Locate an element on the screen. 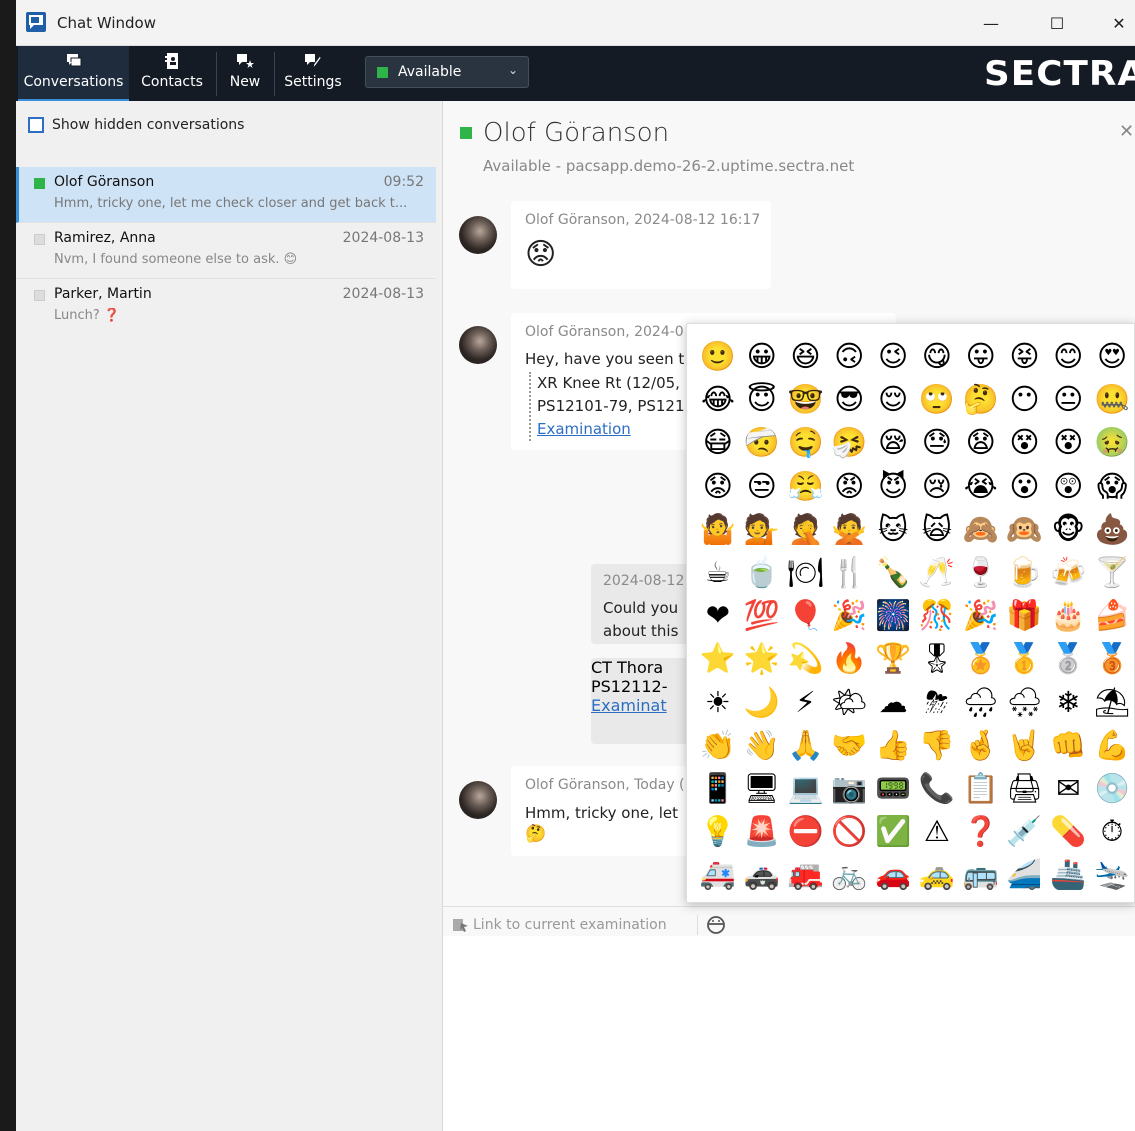 The image size is (1135, 1131). emoji-option: 🖨 is located at coordinates (1025, 788).